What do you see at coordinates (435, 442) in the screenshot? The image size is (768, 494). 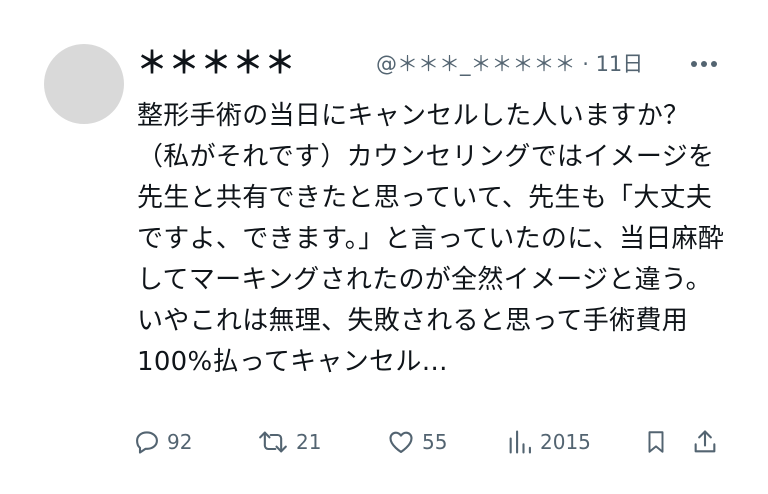 I see `like-count: 55` at bounding box center [435, 442].